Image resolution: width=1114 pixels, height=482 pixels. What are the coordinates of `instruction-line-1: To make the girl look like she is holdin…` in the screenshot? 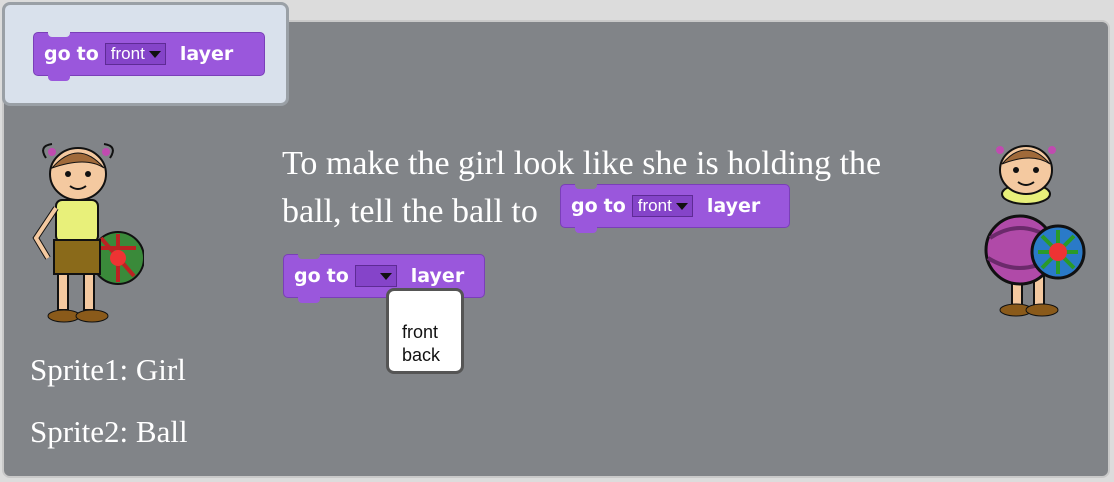 It's located at (582, 163).